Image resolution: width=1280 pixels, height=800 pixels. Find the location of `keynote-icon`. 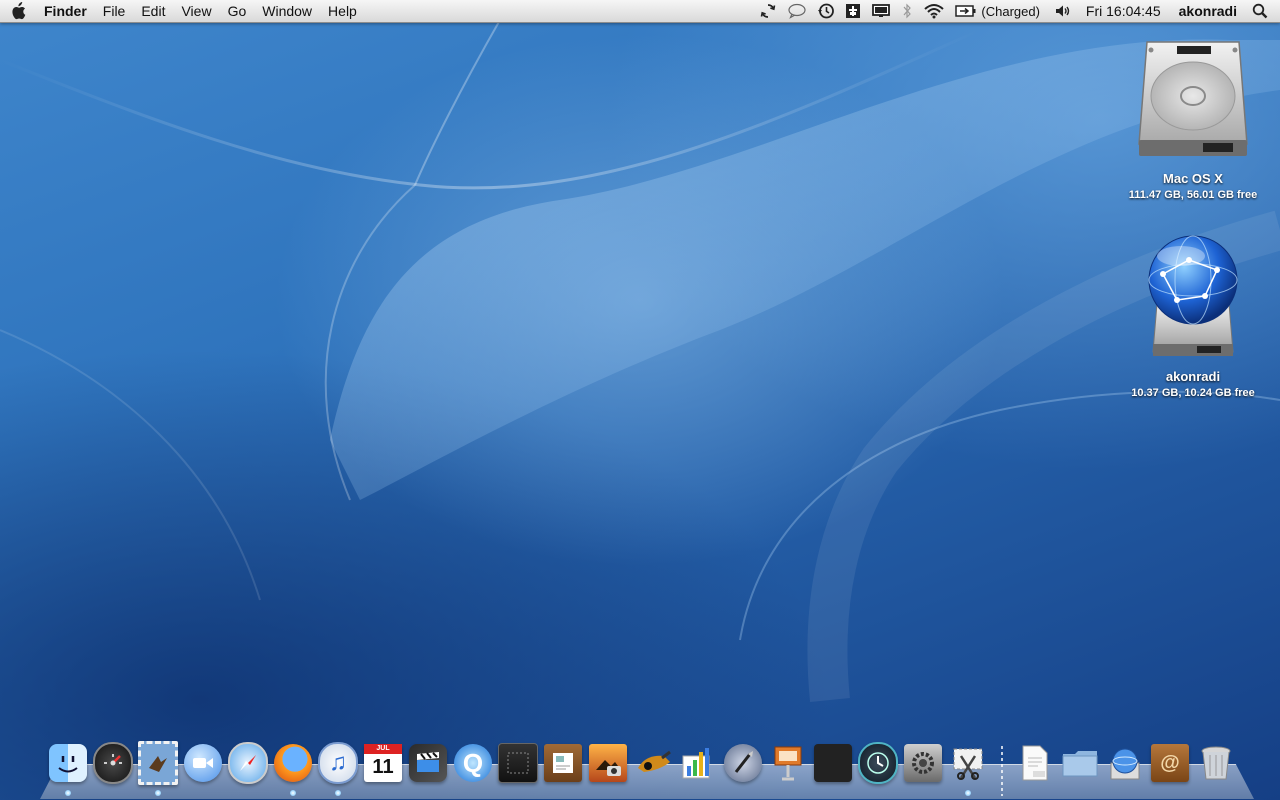

keynote-icon is located at coordinates (788, 763).